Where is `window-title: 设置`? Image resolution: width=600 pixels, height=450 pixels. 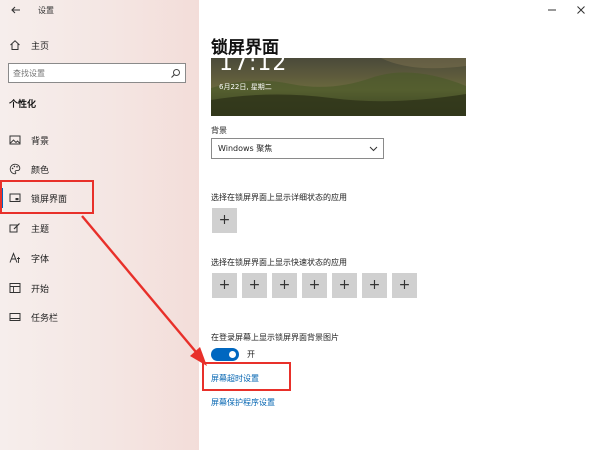
window-title: 设置 is located at coordinates (46, 10).